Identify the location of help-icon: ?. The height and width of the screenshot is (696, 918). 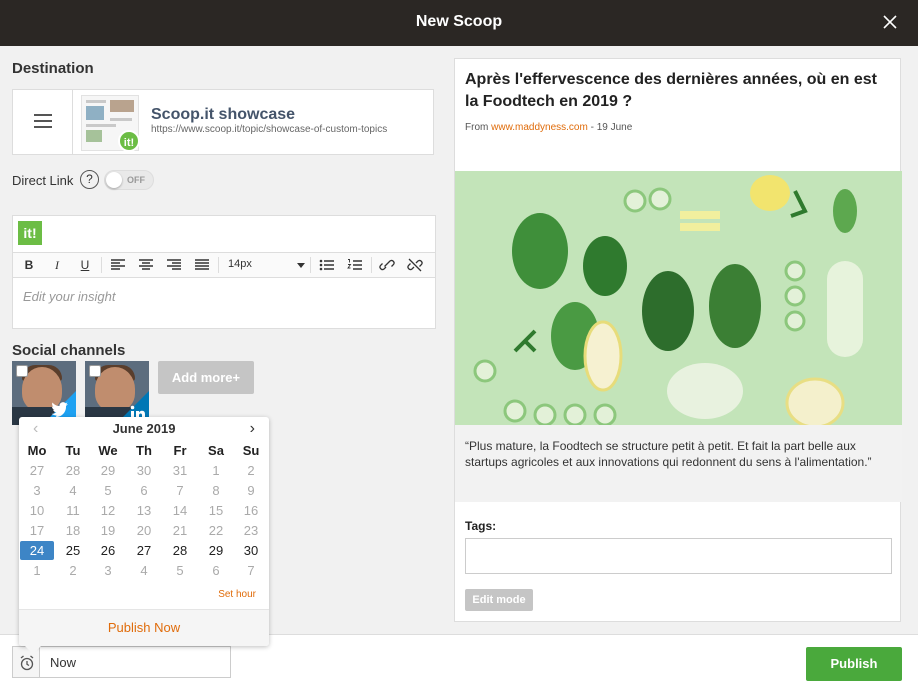
(89, 179).